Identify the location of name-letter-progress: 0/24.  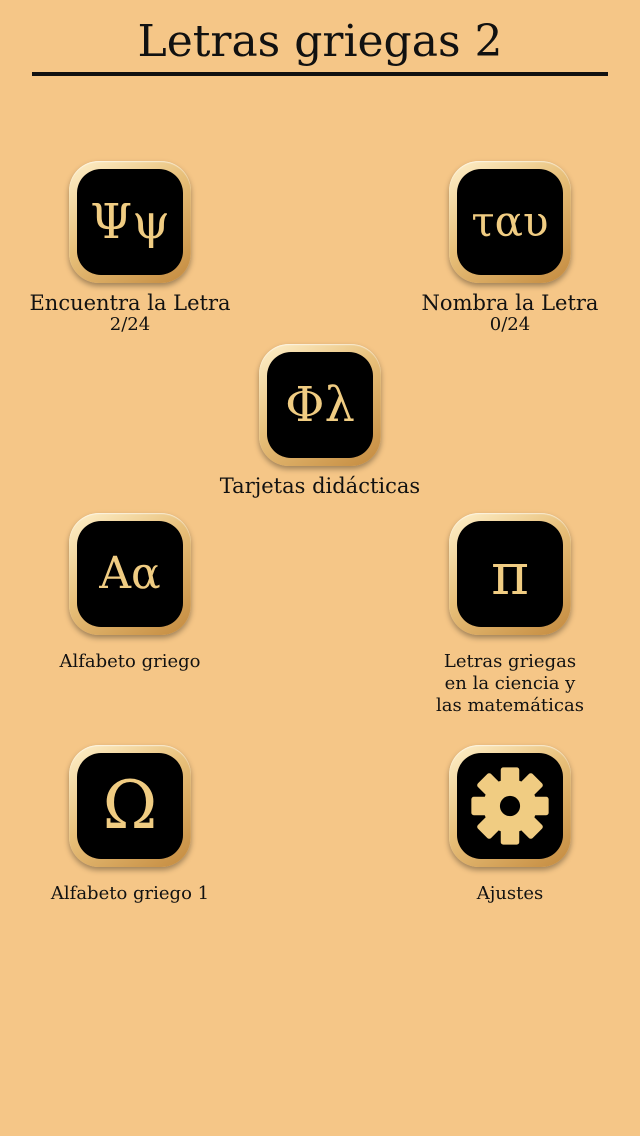
(510, 324).